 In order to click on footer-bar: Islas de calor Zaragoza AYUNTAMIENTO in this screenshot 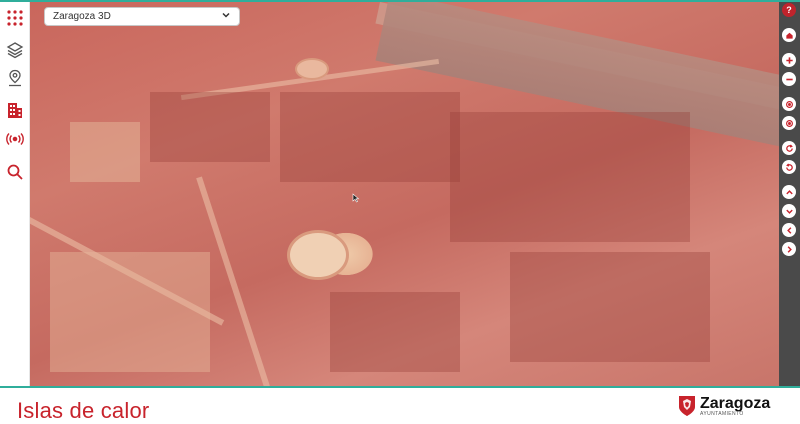, I will do `click(400, 404)`.